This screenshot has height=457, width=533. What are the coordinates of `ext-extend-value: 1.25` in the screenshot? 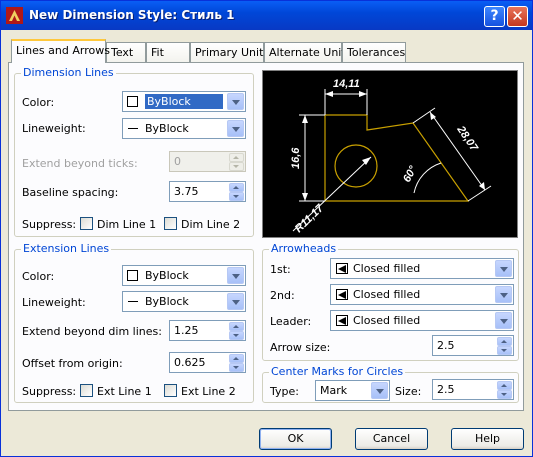 It's located at (186, 330).